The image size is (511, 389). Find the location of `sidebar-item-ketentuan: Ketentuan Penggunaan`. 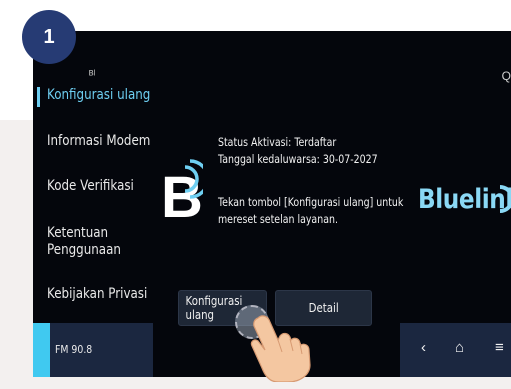

sidebar-item-ketentuan: Ketentuan Penggunaan is located at coordinates (84, 242).